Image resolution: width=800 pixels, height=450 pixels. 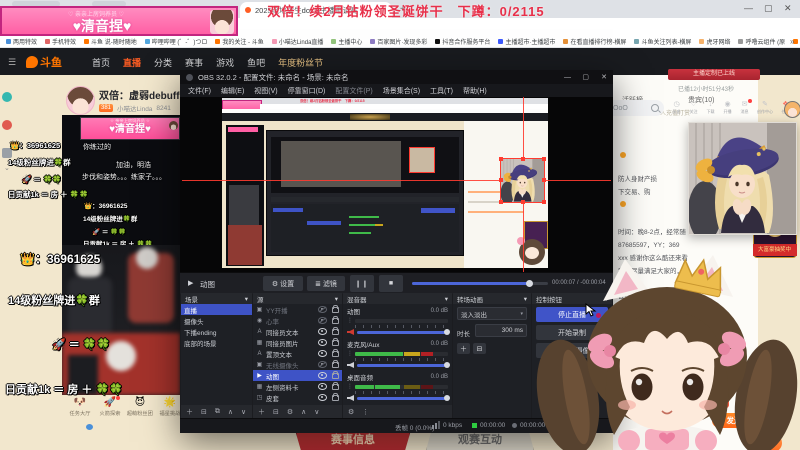 I want to click on source-item: A 同接员文本, so click(x=297, y=331).